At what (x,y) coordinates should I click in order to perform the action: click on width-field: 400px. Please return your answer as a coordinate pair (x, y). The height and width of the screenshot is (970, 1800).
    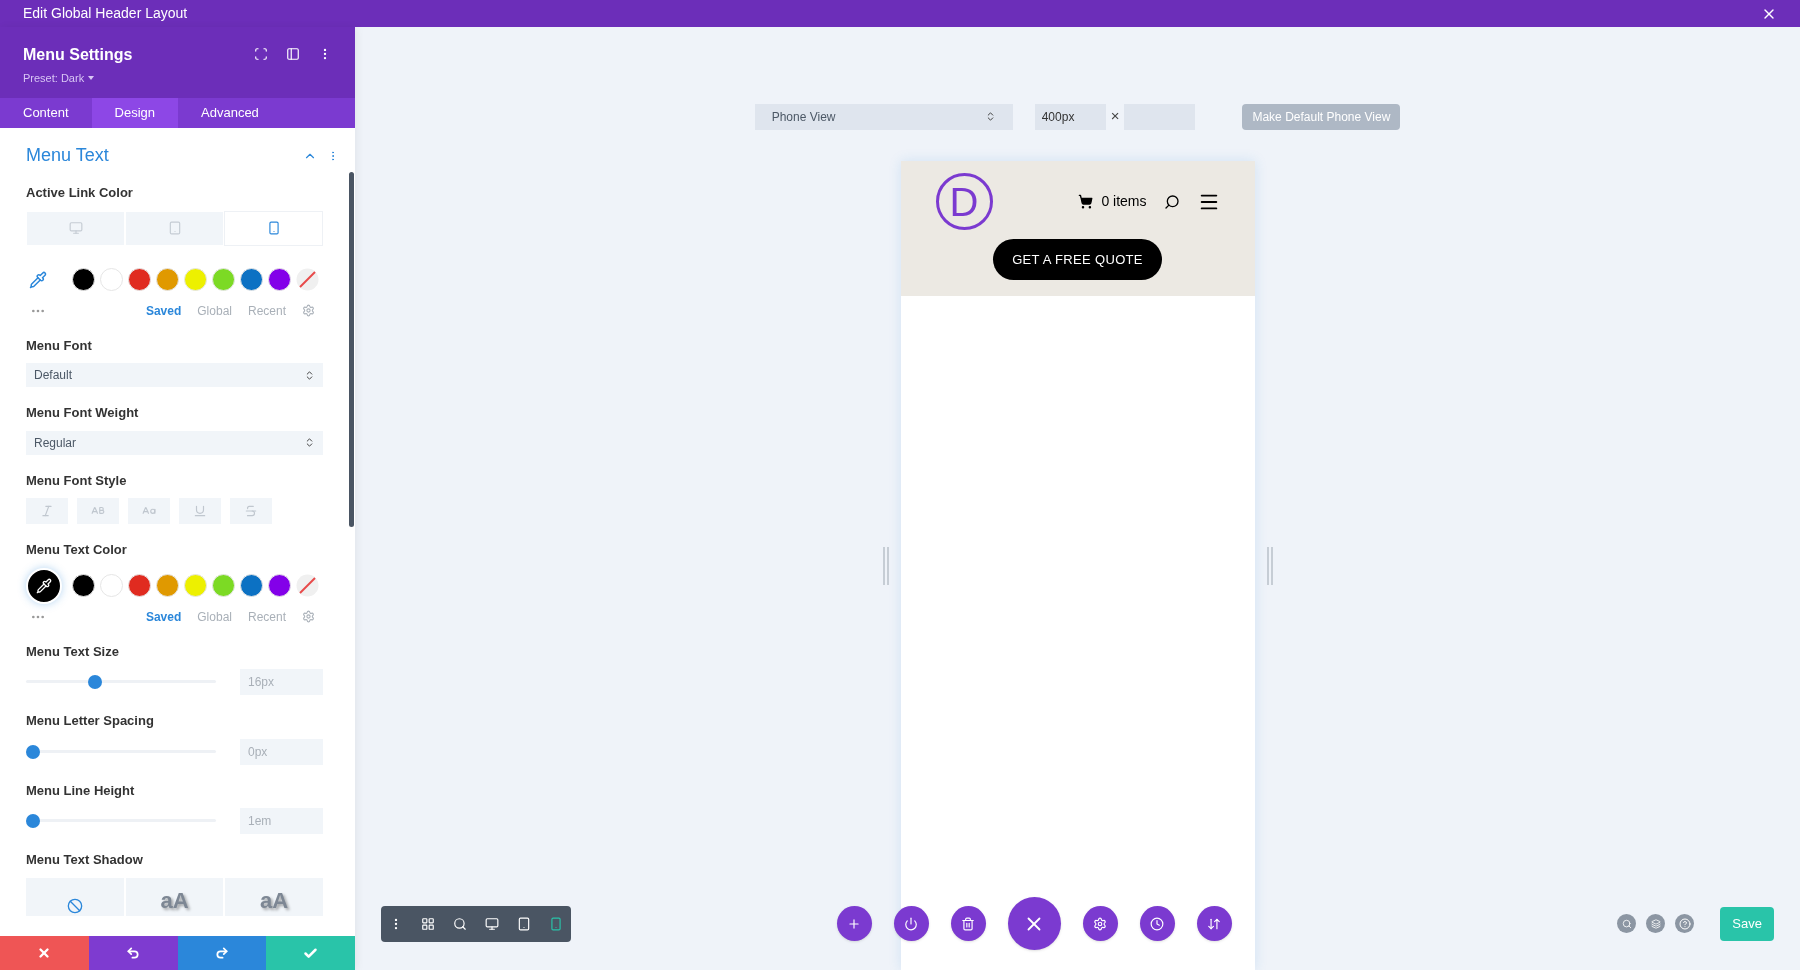
    Looking at the image, I should click on (1070, 116).